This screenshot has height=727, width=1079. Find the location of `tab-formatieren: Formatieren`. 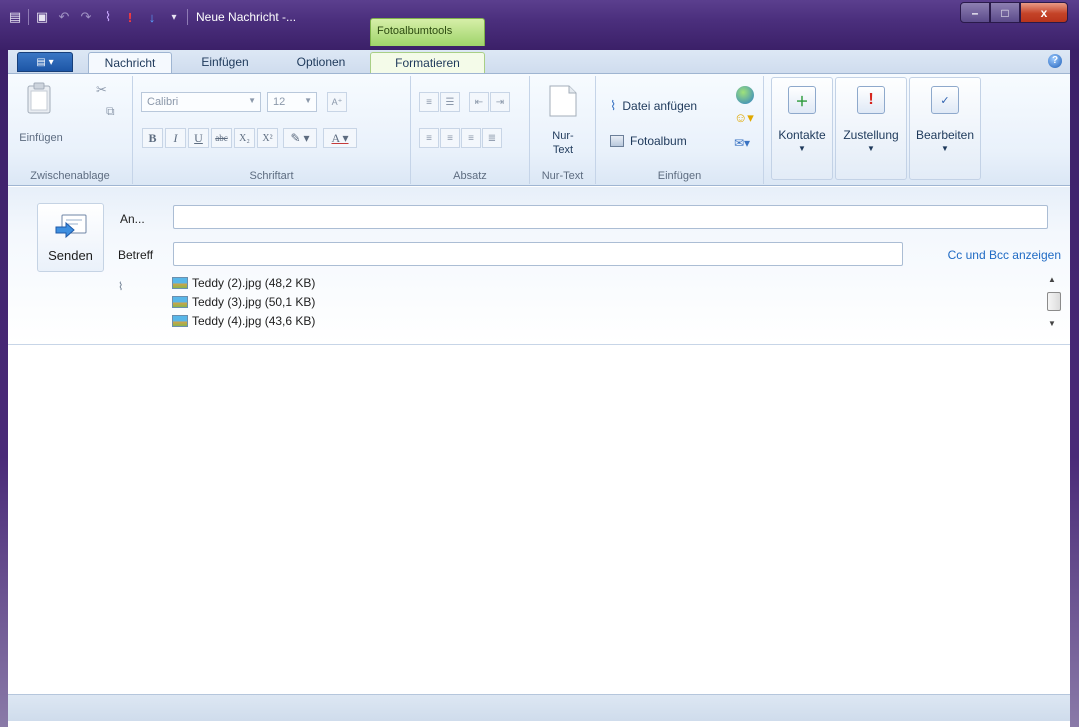

tab-formatieren: Formatieren is located at coordinates (427, 62).